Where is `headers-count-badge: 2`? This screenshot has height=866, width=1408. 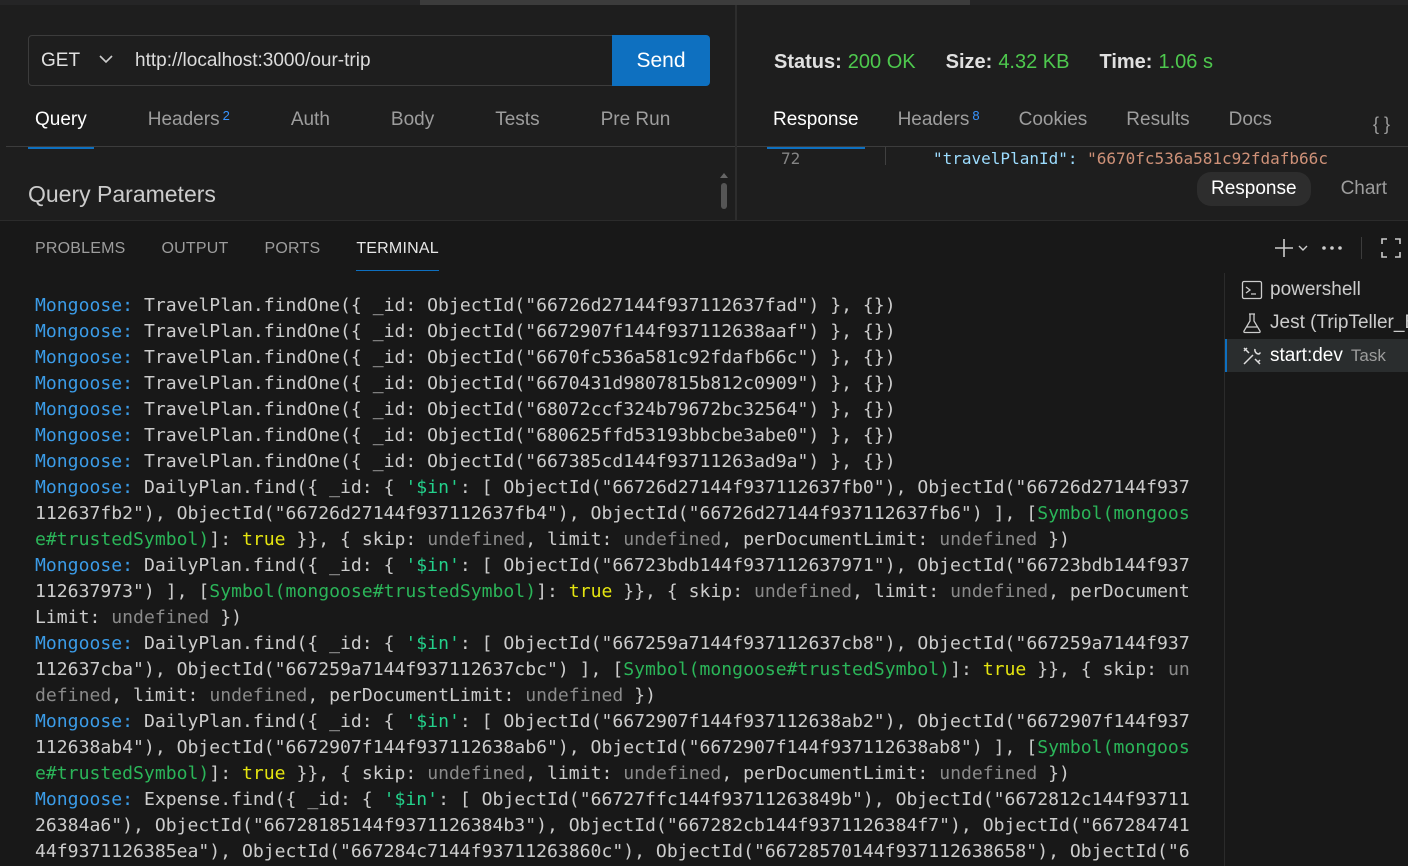 headers-count-badge: 2 is located at coordinates (226, 115).